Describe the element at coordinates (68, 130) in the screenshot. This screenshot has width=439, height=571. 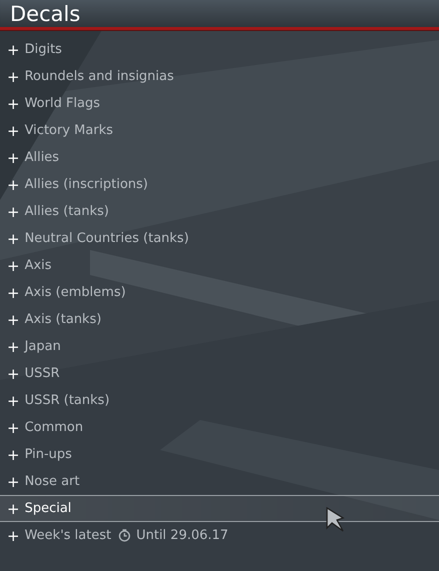
I see `category-label: Victory Marks` at that location.